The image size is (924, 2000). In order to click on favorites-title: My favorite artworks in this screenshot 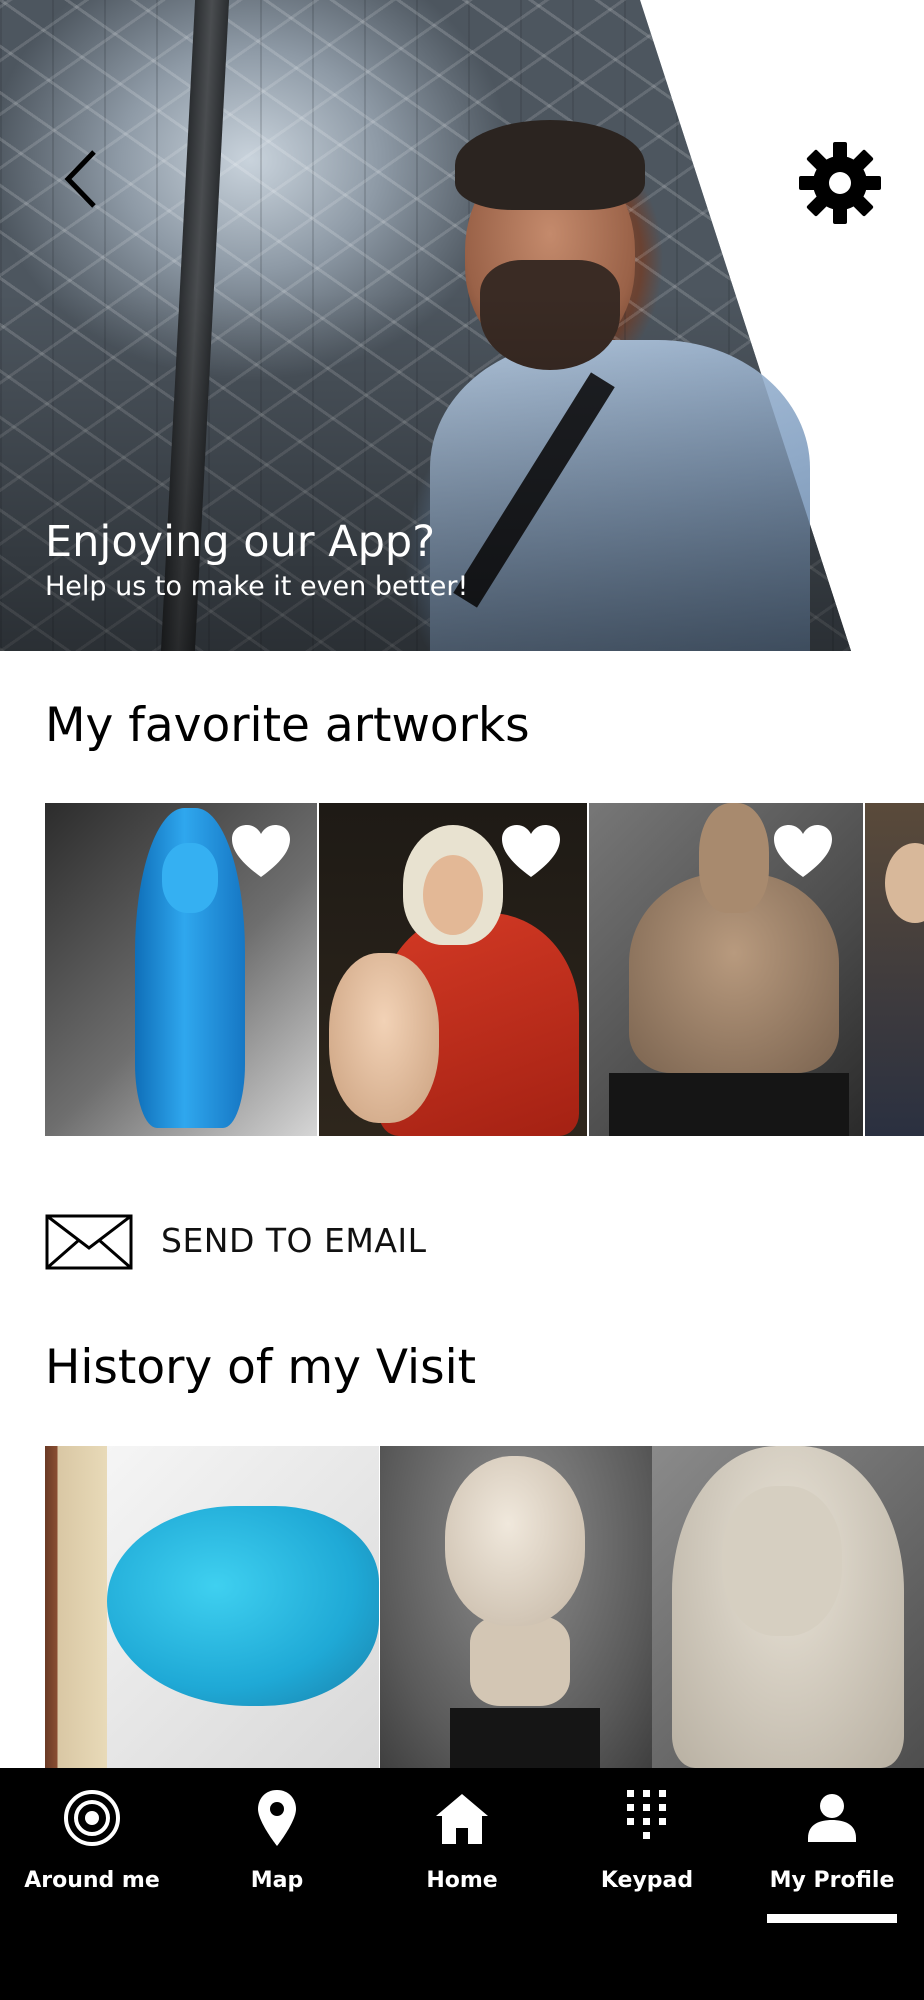, I will do `click(287, 725)`.